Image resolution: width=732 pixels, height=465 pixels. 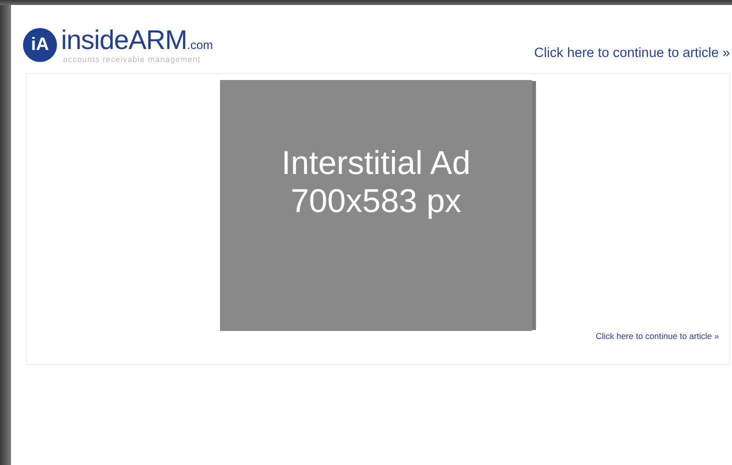 I want to click on ad-label: Interstitial Ad, so click(x=376, y=163).